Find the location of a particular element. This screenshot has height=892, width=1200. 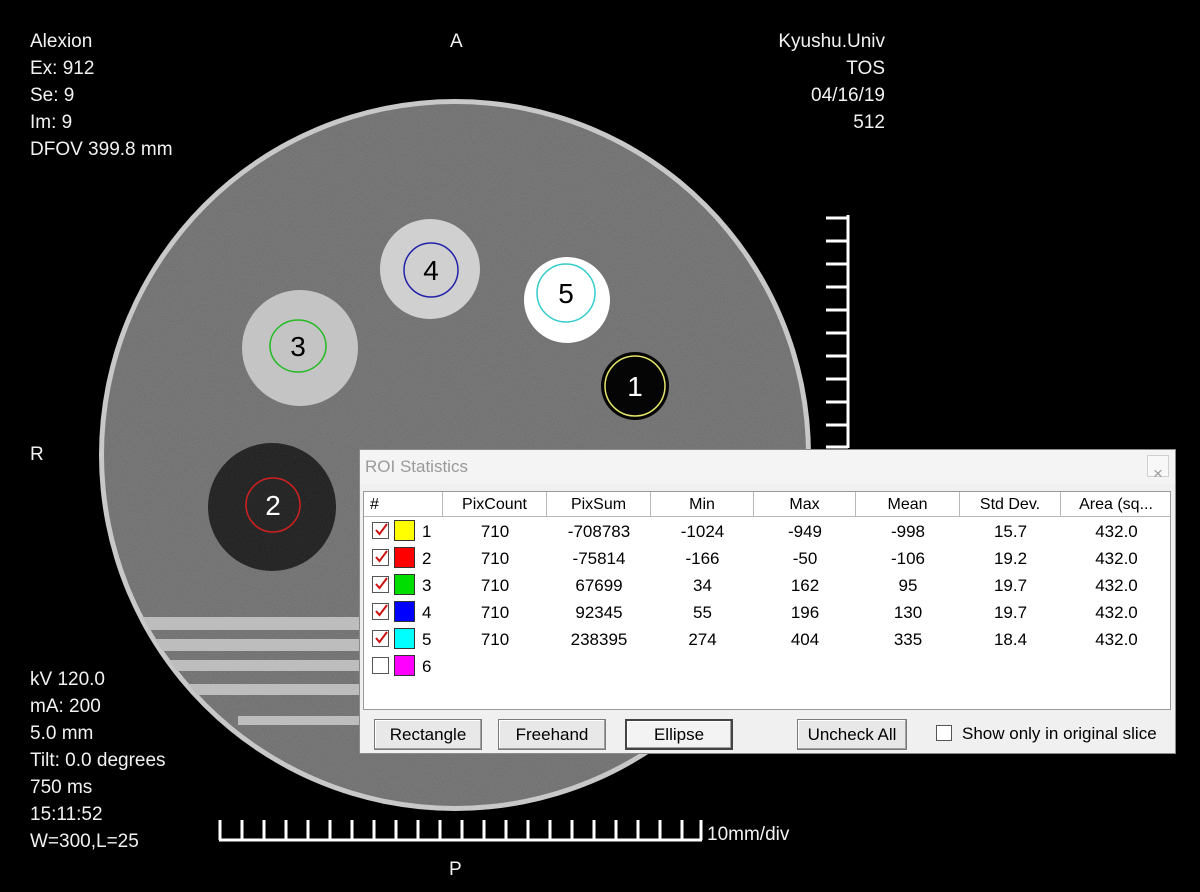

overlay-top-right: Kyushu.Univ TOS 04/16/19 512 is located at coordinates (831, 82).